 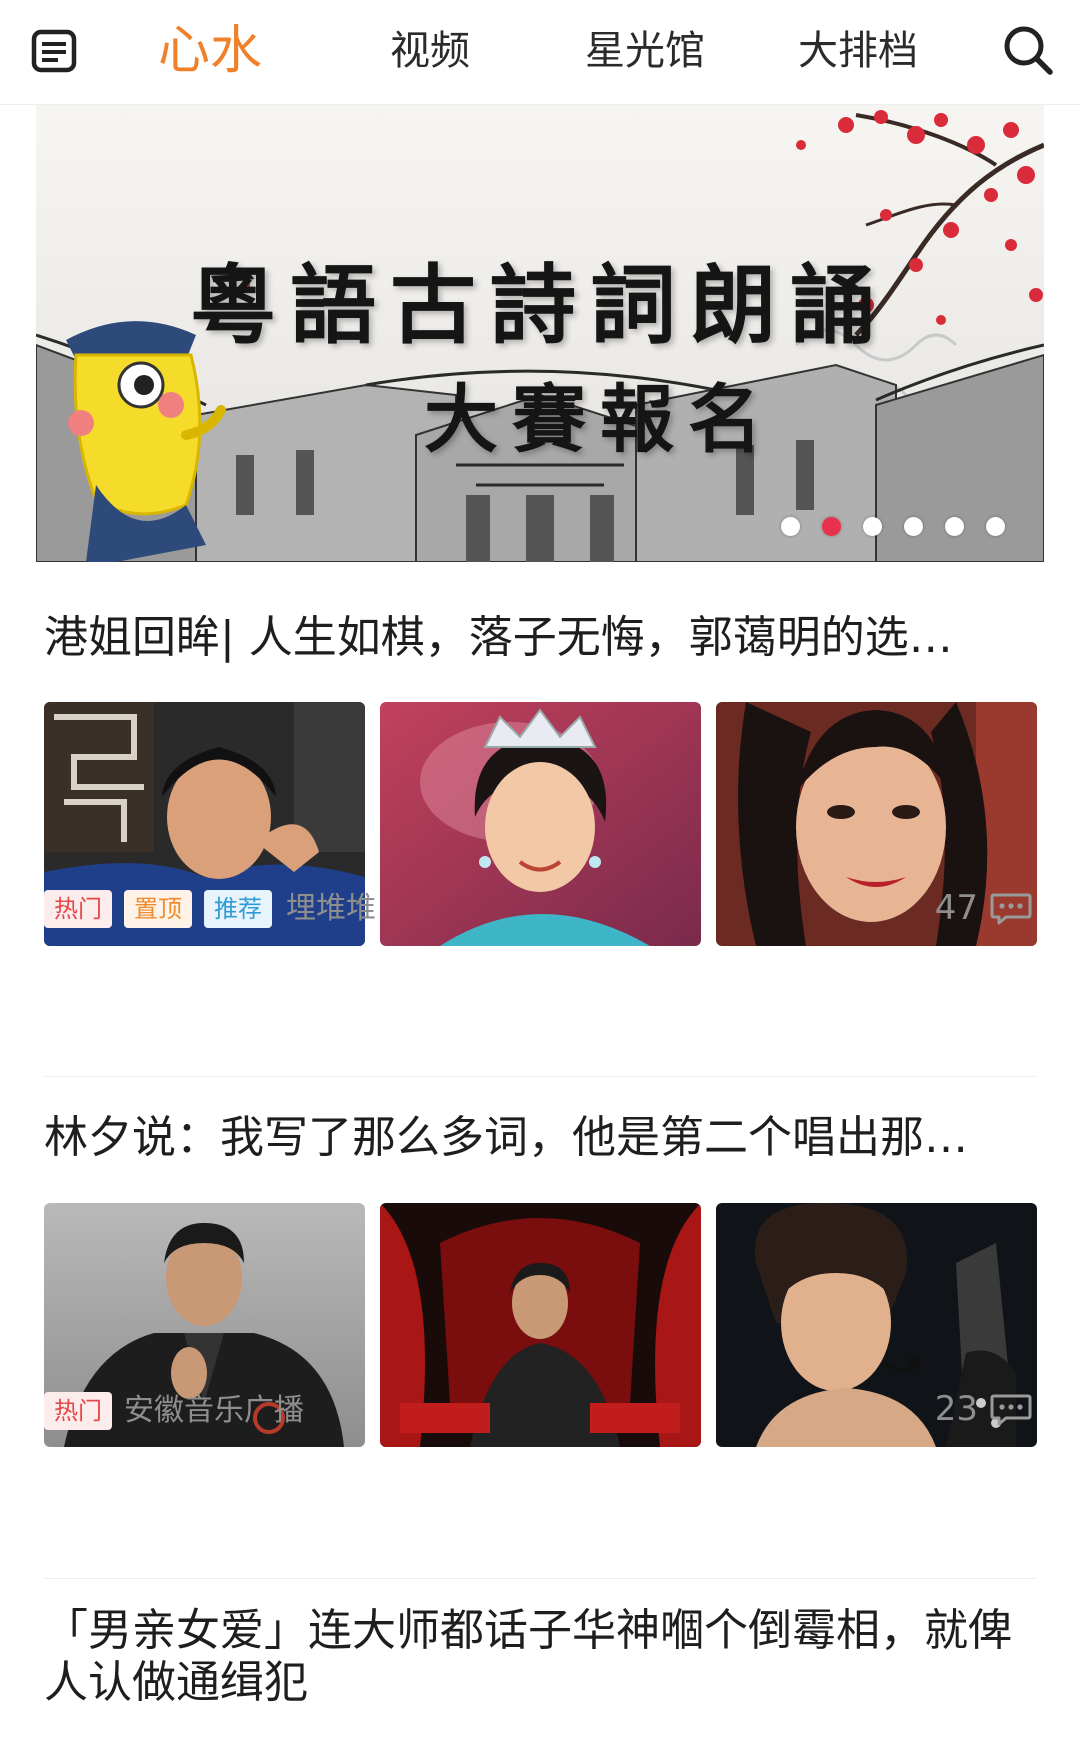 What do you see at coordinates (956, 908) in the screenshot?
I see `comment-count: 47` at bounding box center [956, 908].